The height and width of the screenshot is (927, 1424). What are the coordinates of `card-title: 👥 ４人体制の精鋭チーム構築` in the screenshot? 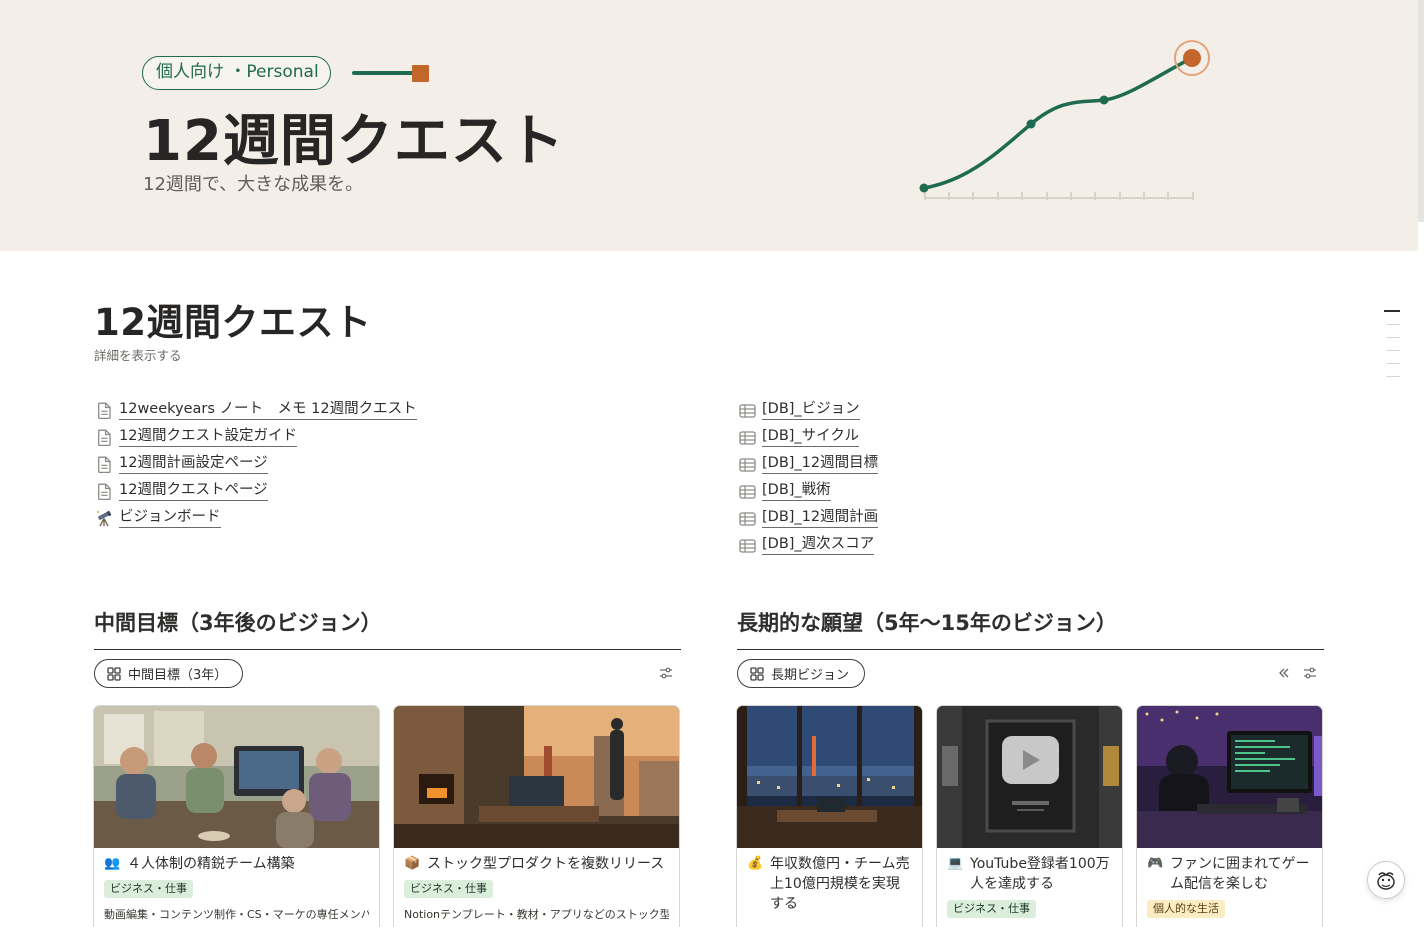 It's located at (236, 864).